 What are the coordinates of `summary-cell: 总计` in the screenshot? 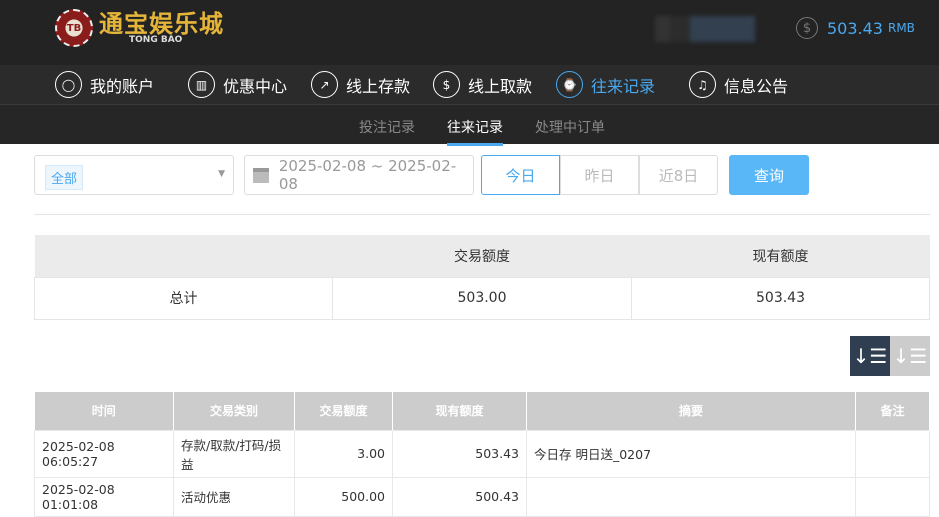 It's located at (183, 298).